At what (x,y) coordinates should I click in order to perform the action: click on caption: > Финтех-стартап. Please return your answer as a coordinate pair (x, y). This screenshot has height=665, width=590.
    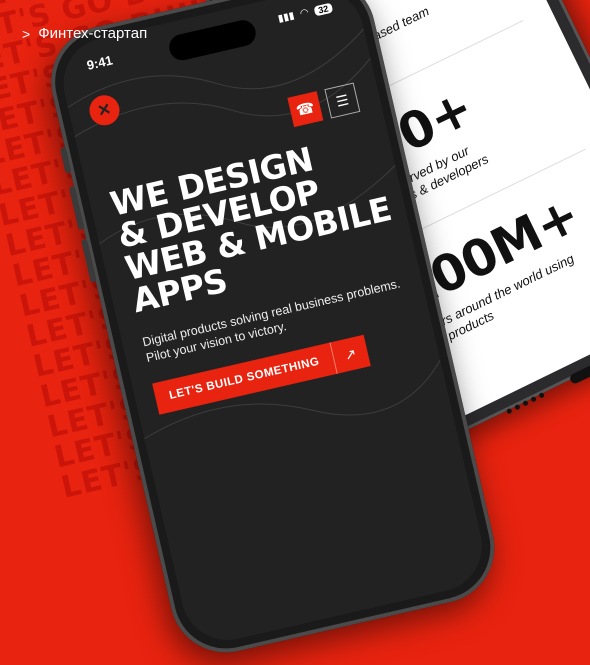
    Looking at the image, I should click on (84, 33).